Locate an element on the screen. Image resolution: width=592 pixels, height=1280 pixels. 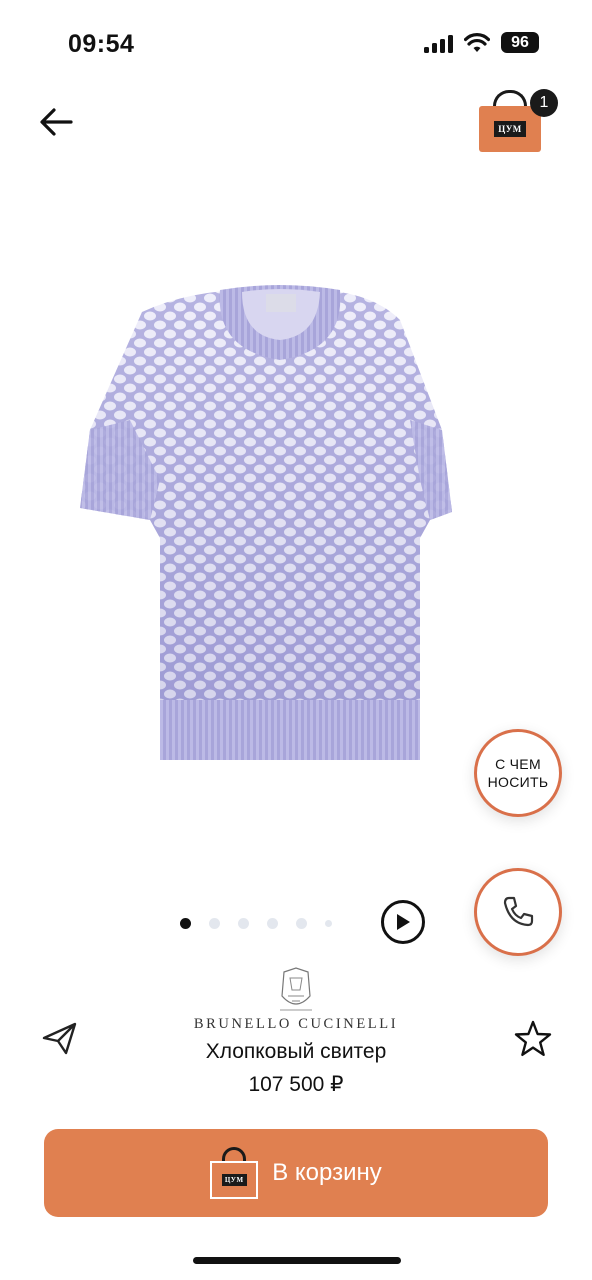
product-name: Хлопковый свитер is located at coordinates (296, 1051).